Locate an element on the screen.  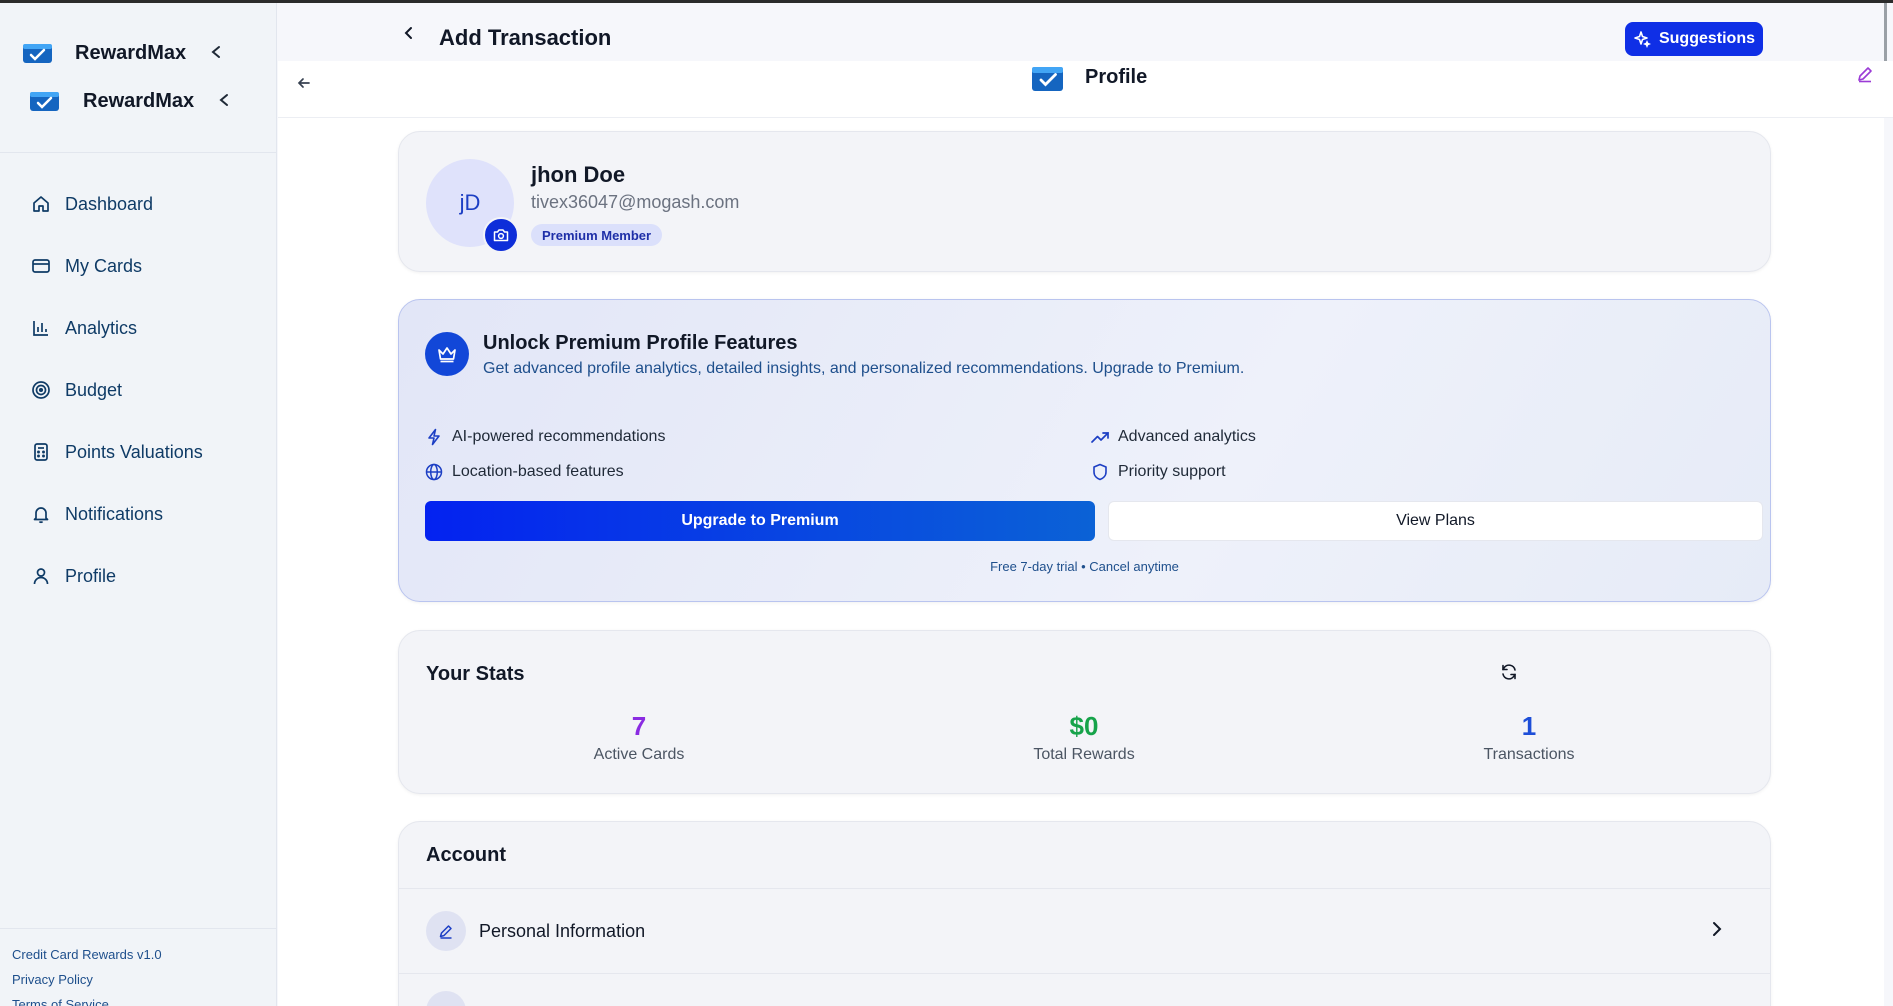
calculator-icon is located at coordinates (41, 452).